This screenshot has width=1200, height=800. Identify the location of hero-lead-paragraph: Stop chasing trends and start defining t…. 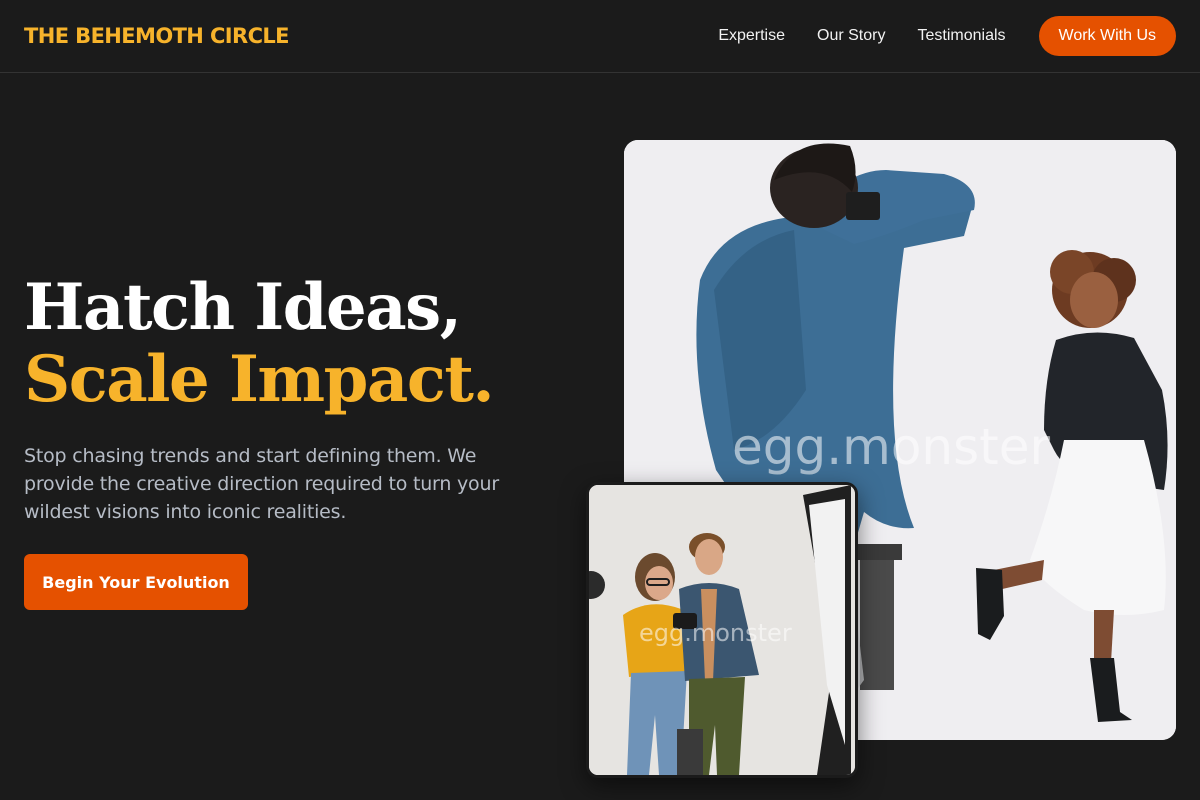
(261, 484).